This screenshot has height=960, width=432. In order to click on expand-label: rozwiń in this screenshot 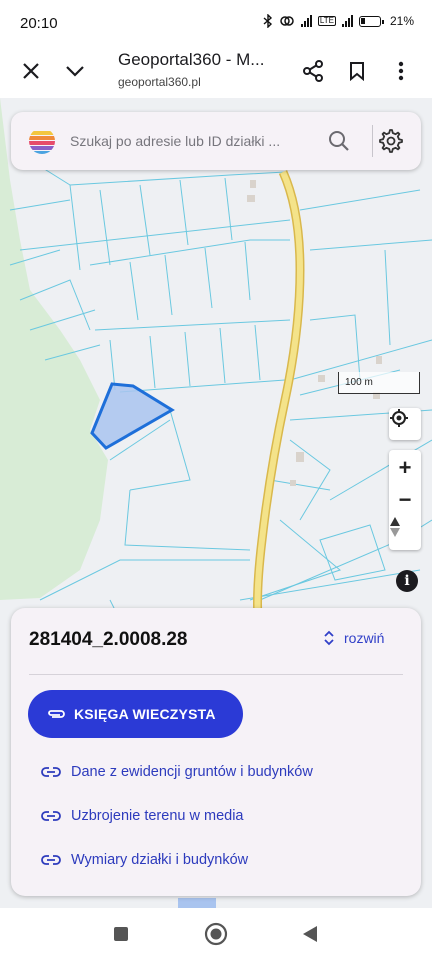, I will do `click(364, 638)`.